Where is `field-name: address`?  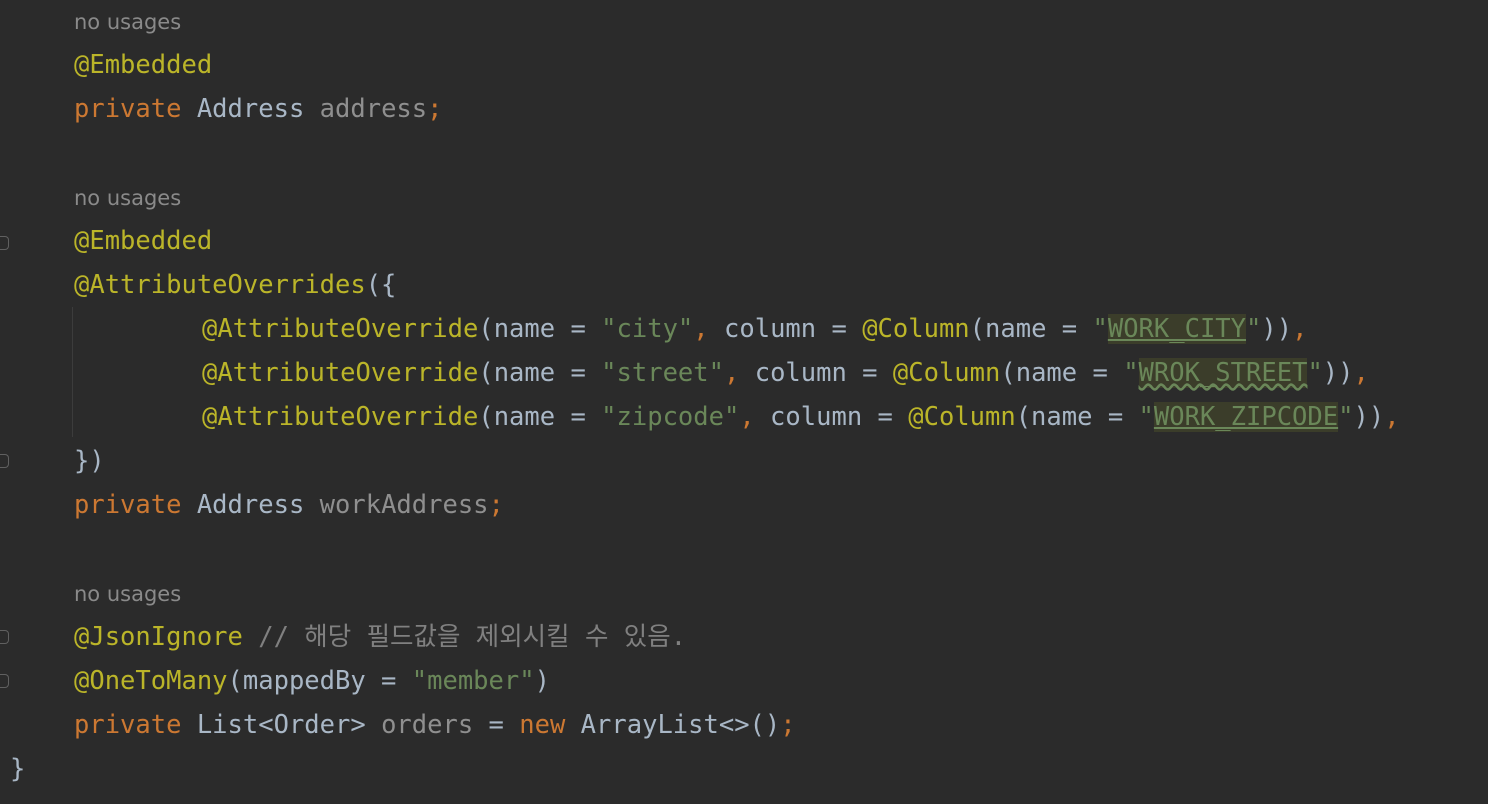 field-name: address is located at coordinates (373, 109).